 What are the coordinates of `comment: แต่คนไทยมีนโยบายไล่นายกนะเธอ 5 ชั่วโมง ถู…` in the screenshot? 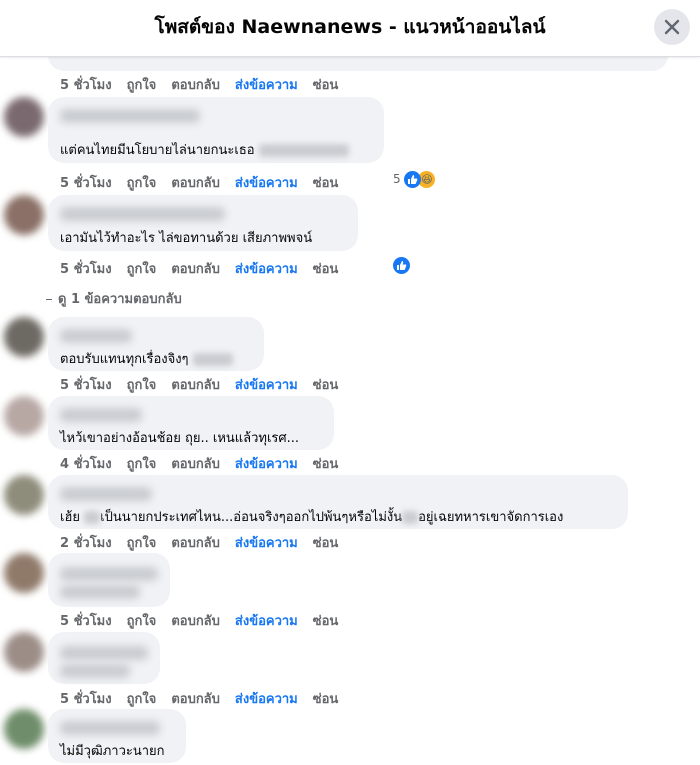 It's located at (350, 144).